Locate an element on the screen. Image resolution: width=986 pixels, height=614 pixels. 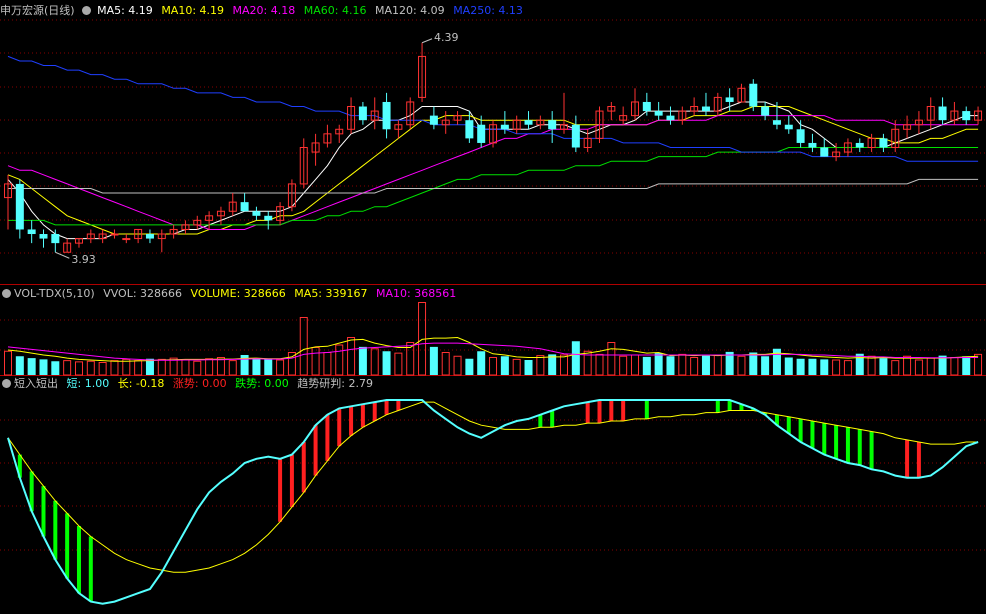
ma20-value: MA20: 4.18 is located at coordinates (264, 10).